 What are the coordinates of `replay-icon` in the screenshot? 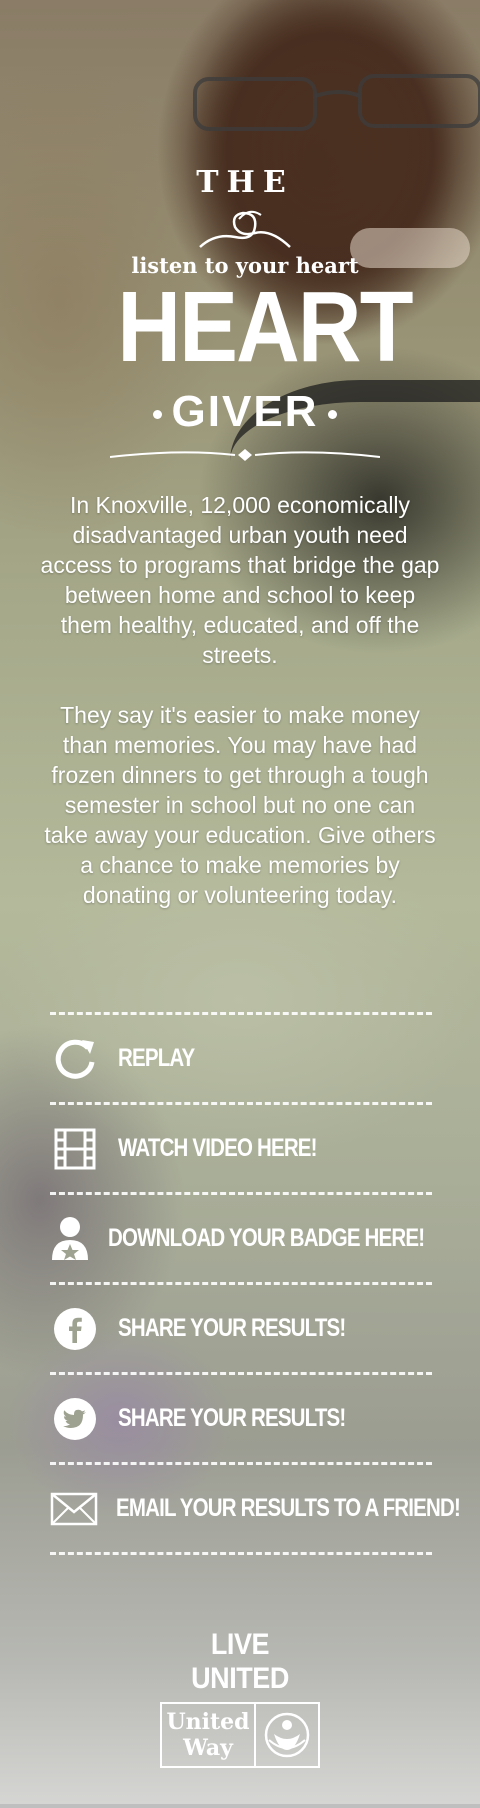 It's located at (75, 1059).